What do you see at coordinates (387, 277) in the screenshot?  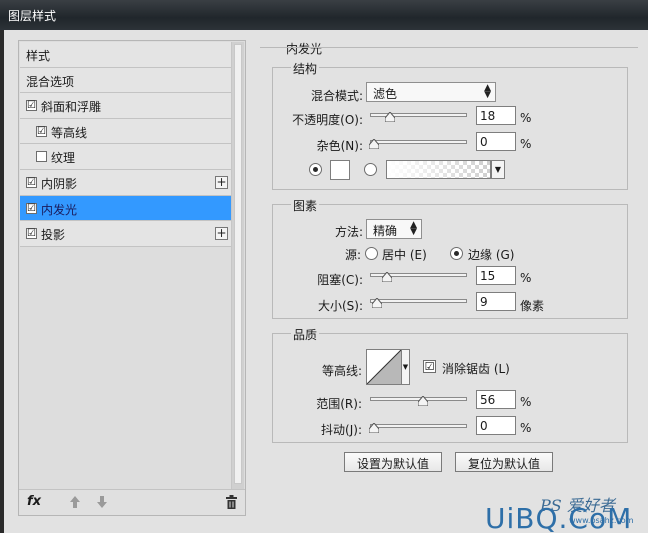 I see `choke-slider-thumb` at bounding box center [387, 277].